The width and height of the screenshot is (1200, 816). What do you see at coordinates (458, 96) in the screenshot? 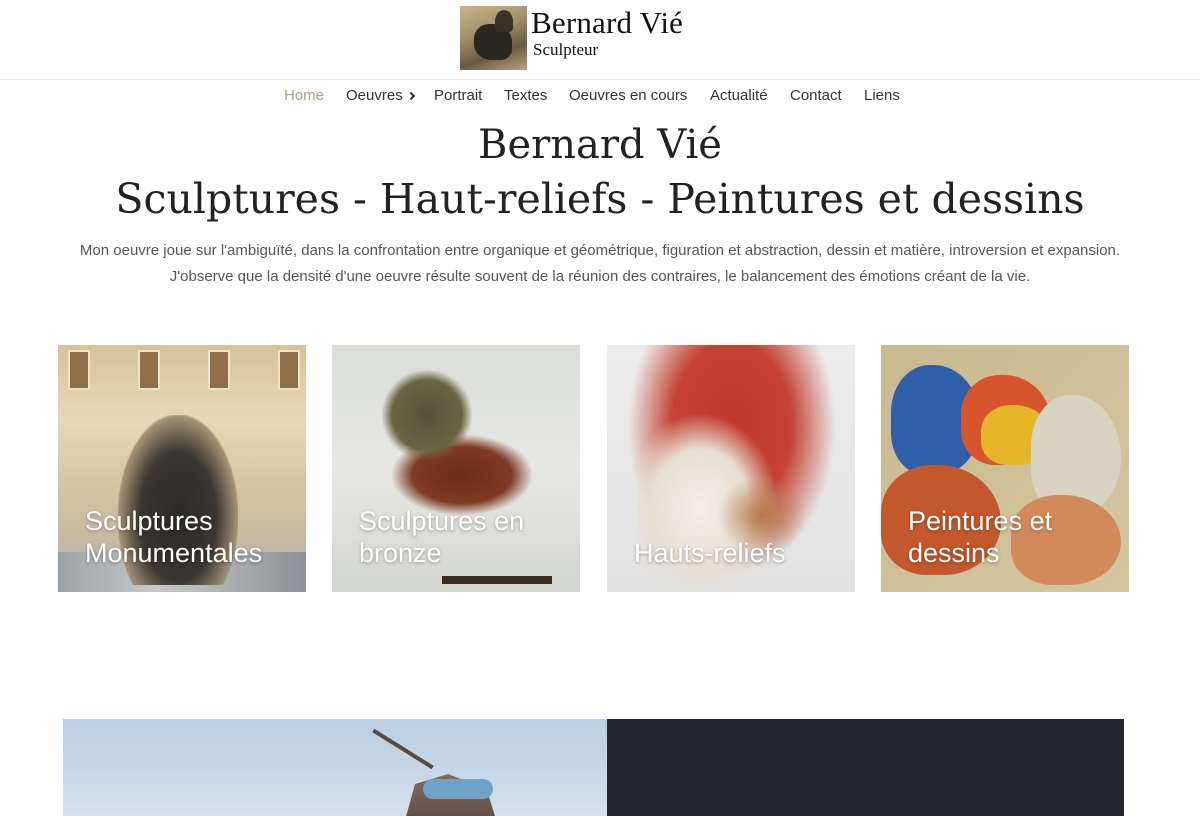
I see `nav-item-portrait: Portrait` at bounding box center [458, 96].